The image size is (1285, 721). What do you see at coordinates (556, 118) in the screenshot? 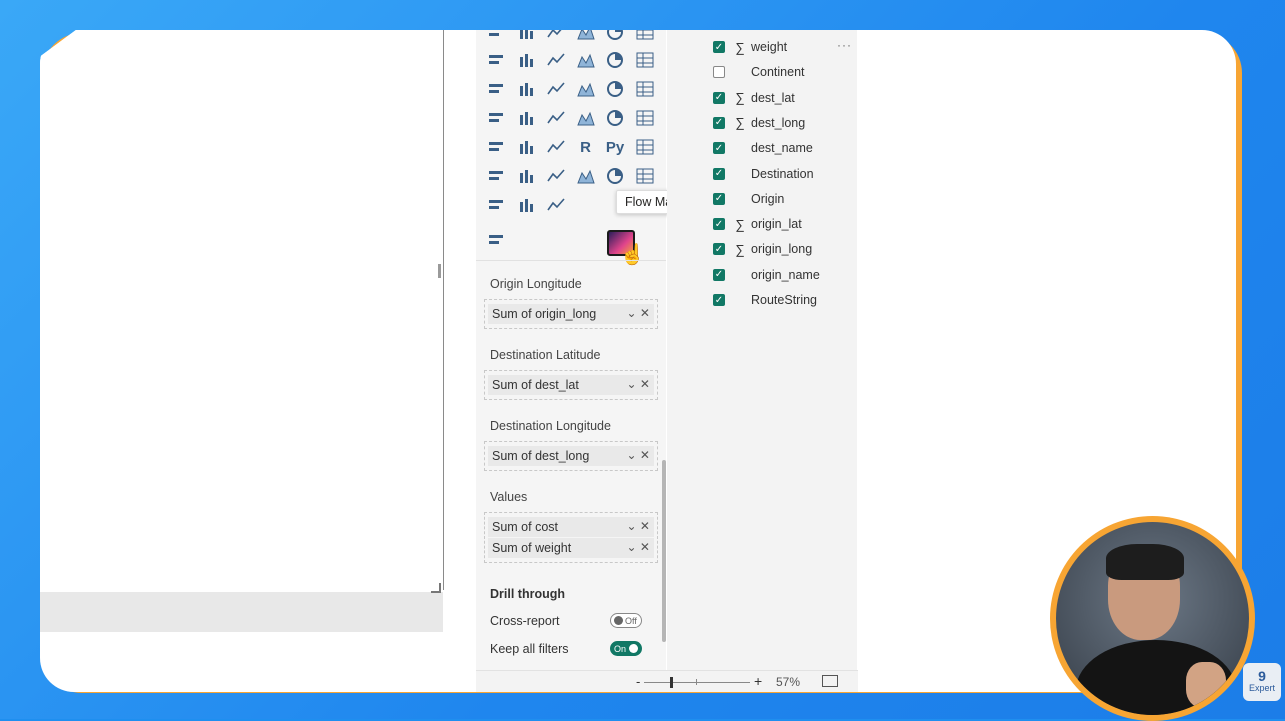
I see `azure-map-icon` at bounding box center [556, 118].